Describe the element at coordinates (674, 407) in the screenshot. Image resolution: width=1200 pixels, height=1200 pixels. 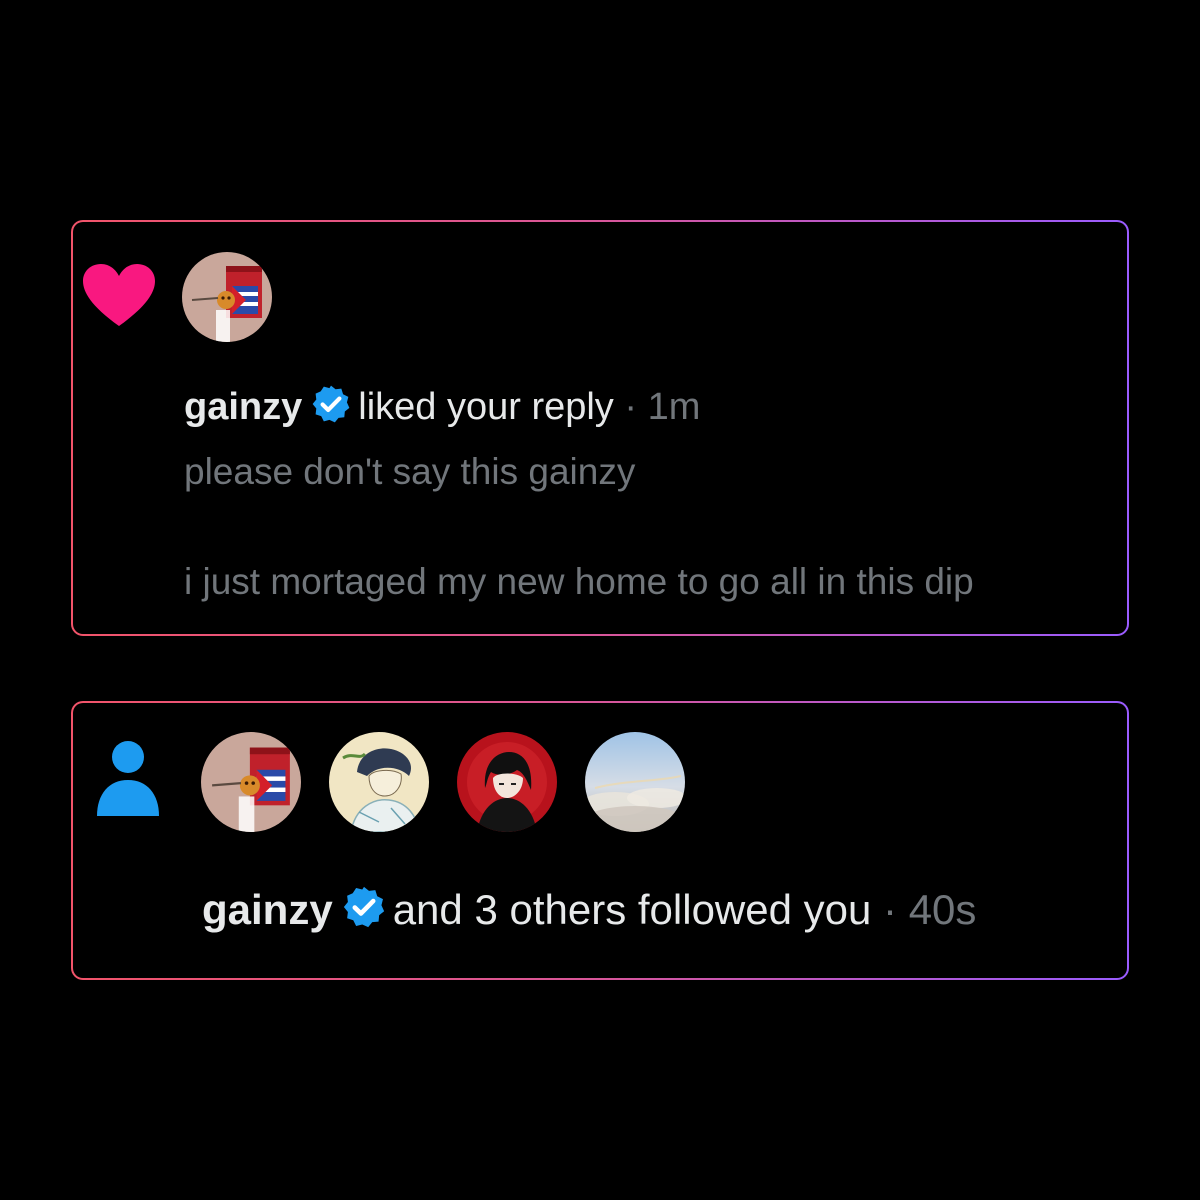
I see `timestamp: 1m` at that location.